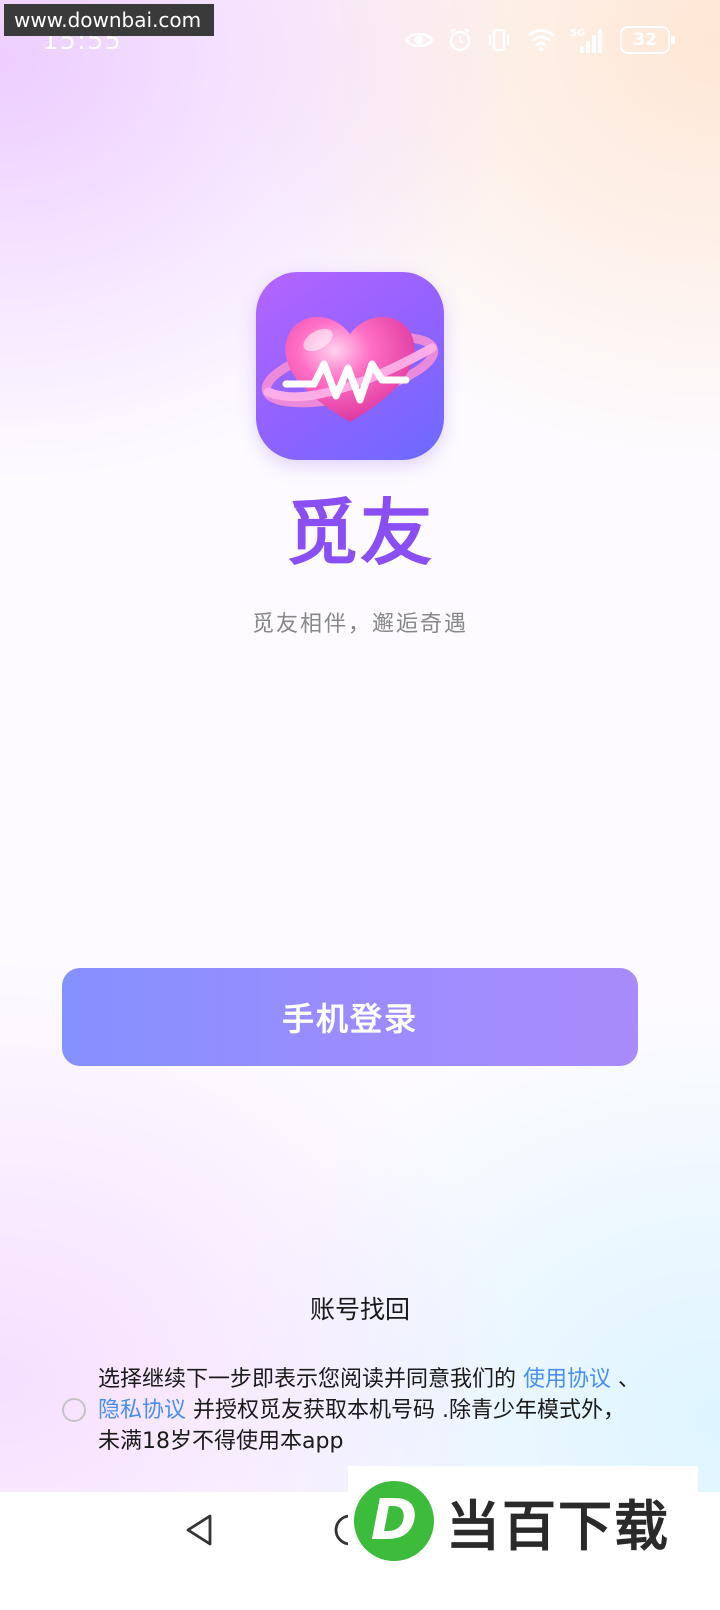 This screenshot has height=1610, width=720. I want to click on privacy-policy-link: 隐私协议, so click(142, 1410).